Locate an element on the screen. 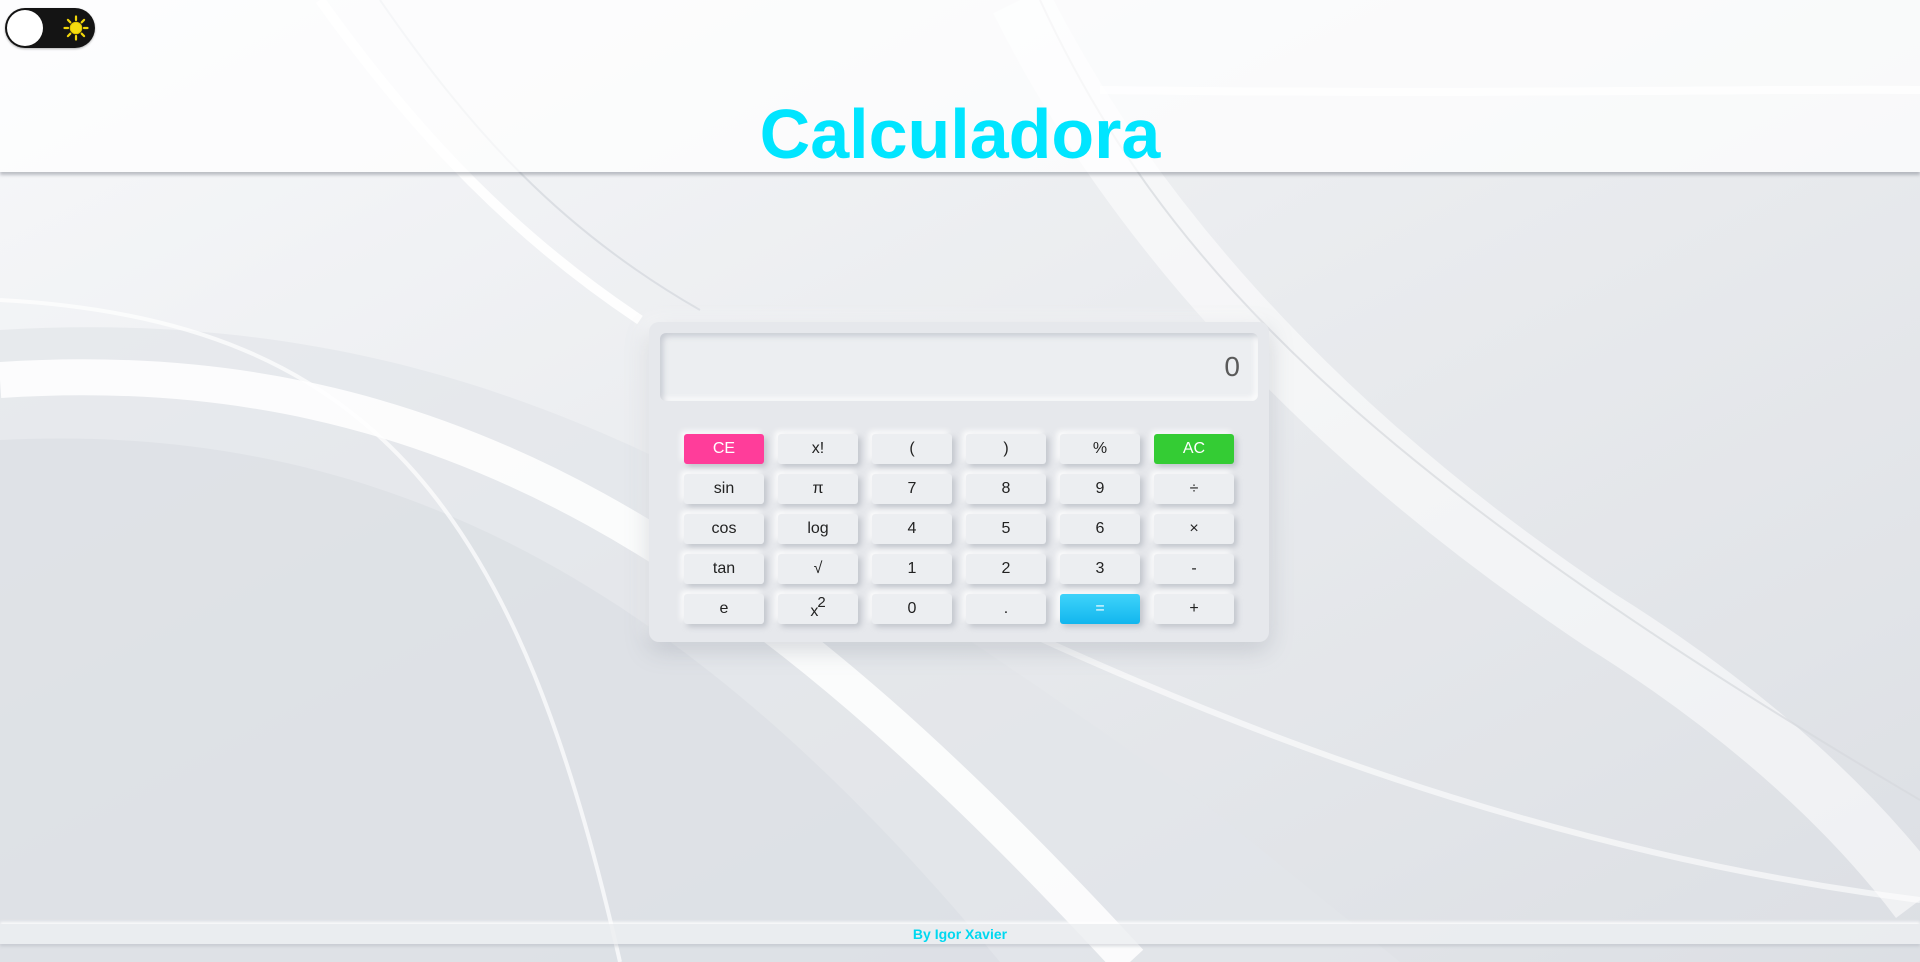  digit-7-button: 7 is located at coordinates (912, 489).